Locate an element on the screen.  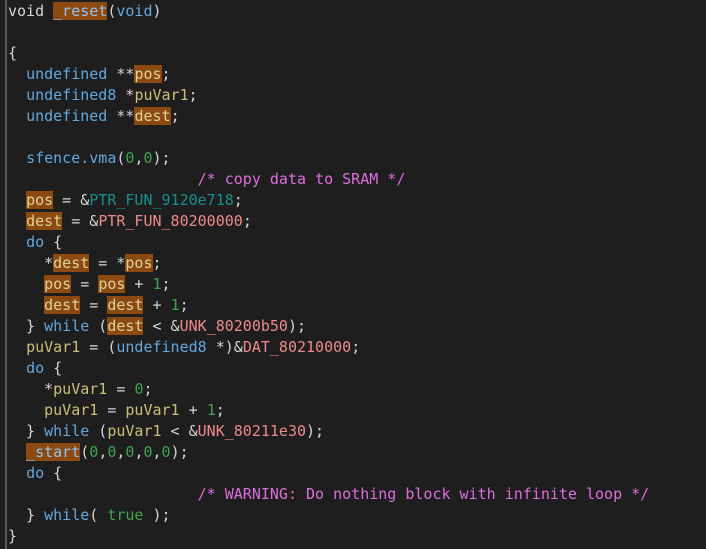
code-function-name: _start is located at coordinates (53, 452).